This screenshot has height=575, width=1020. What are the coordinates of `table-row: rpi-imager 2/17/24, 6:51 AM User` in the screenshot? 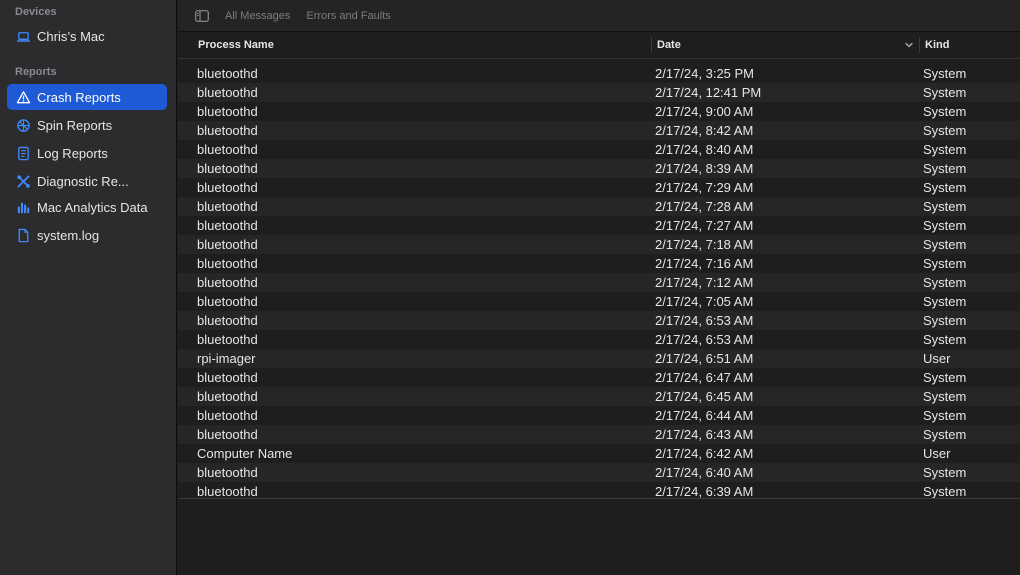 It's located at (599, 358).